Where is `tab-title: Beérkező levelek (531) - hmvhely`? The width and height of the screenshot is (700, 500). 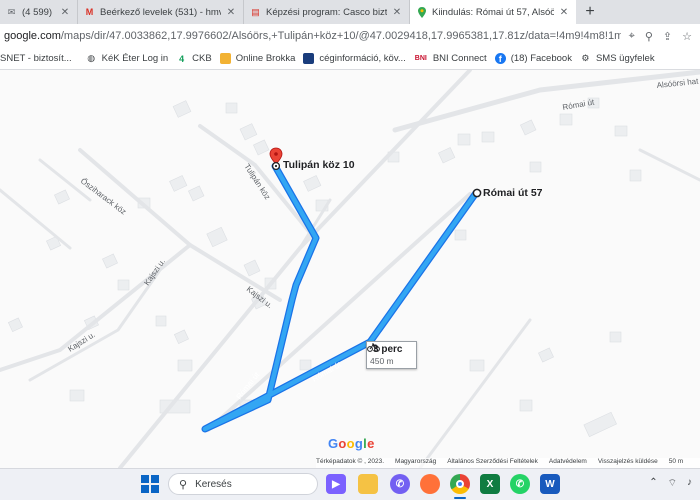 tab-title: Beérkező levelek (531) - hmvhely is located at coordinates (160, 12).